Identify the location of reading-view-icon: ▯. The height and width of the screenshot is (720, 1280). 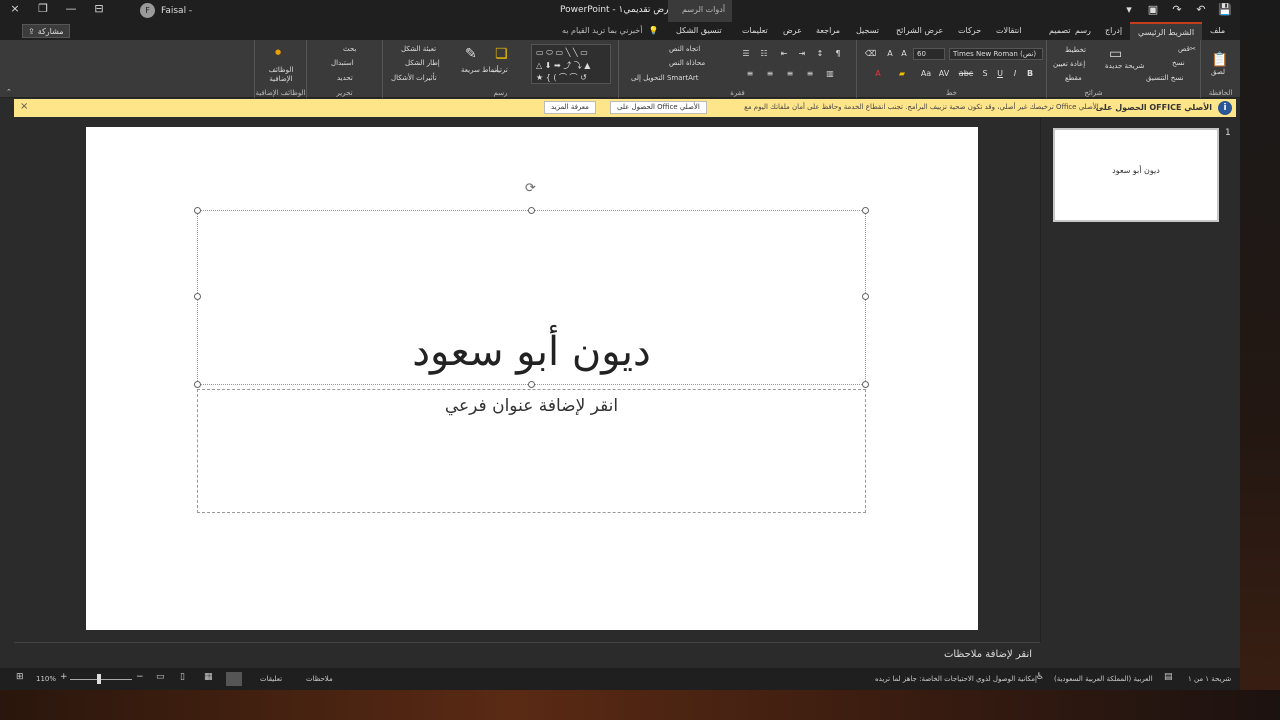
(182, 677).